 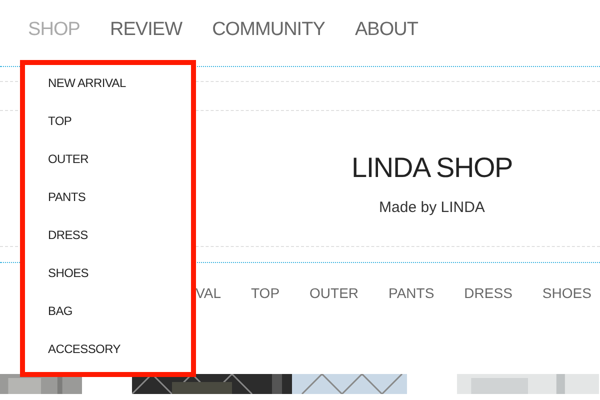 What do you see at coordinates (119, 197) in the screenshot?
I see `menu-item: PANTS` at bounding box center [119, 197].